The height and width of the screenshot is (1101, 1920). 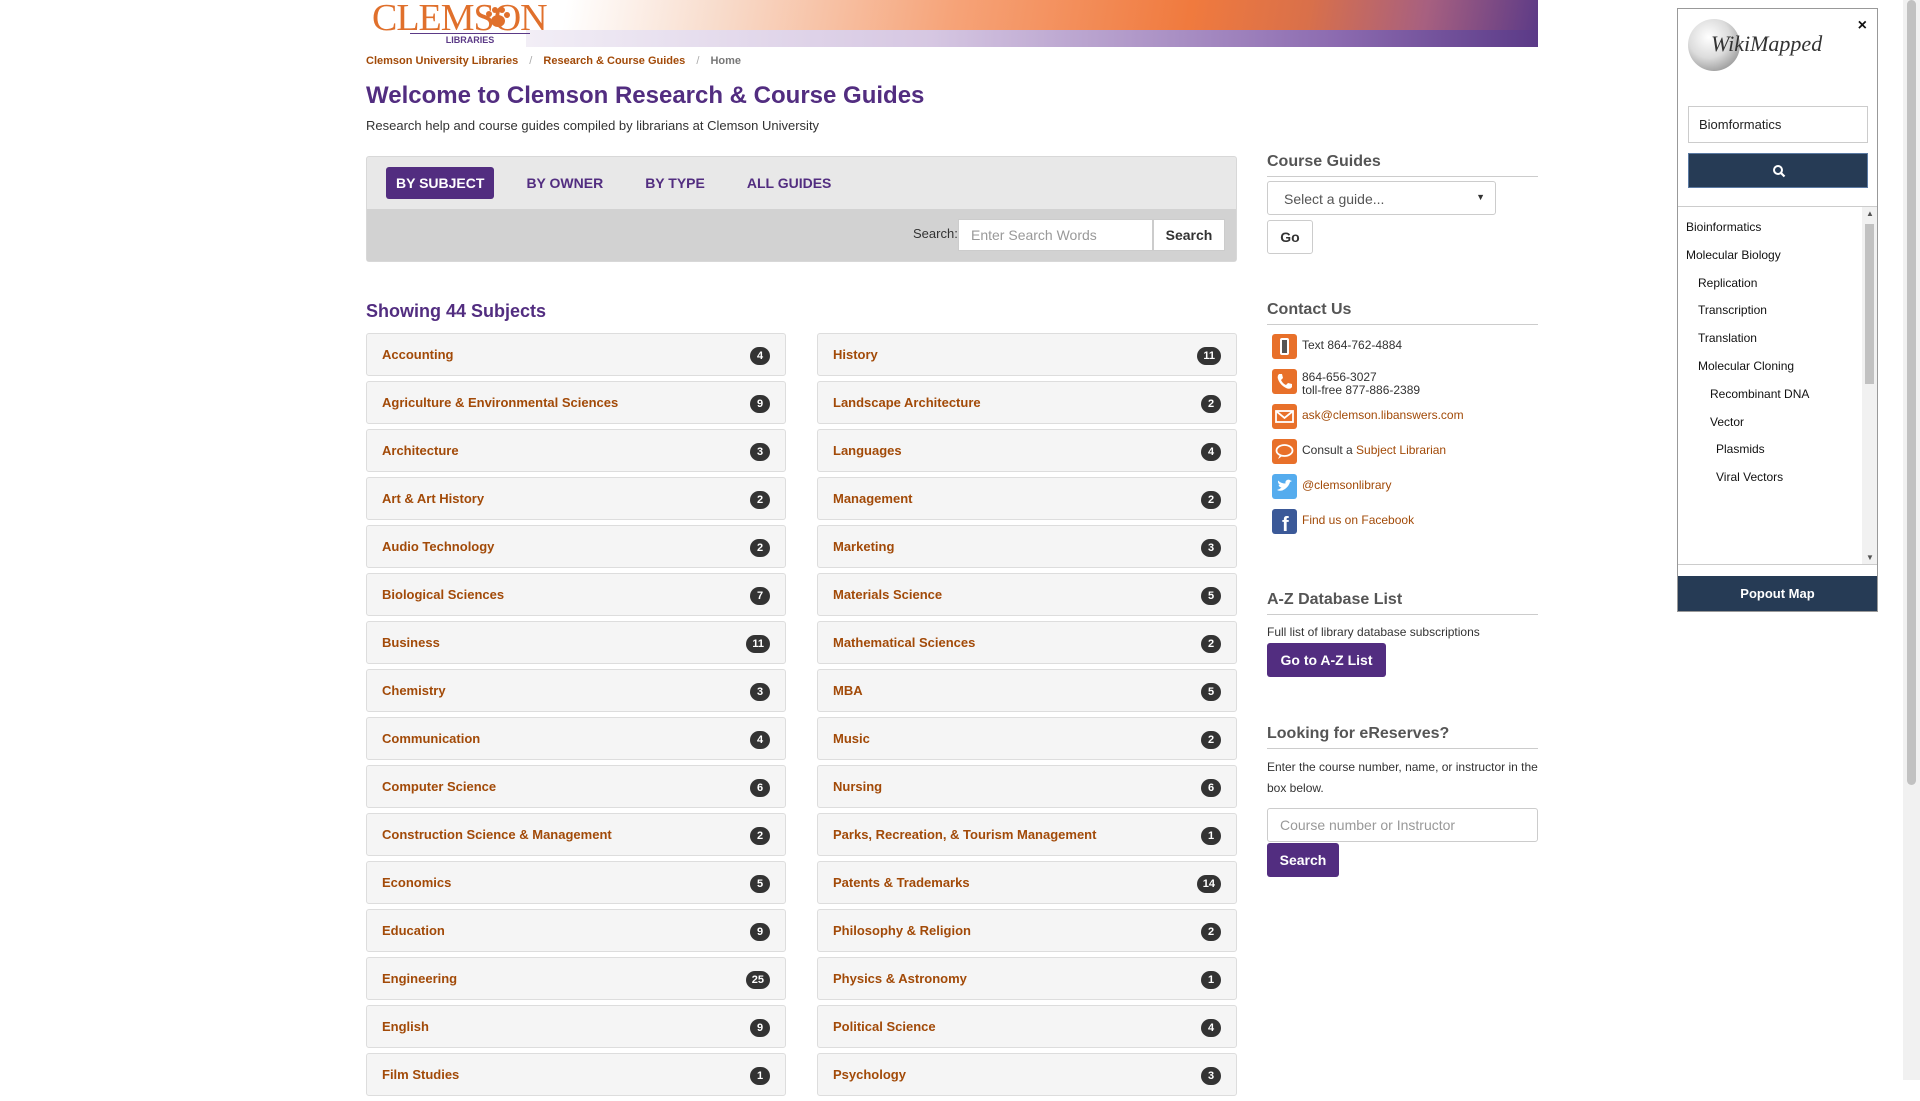 I want to click on subject-name: Business, so click(x=411, y=642).